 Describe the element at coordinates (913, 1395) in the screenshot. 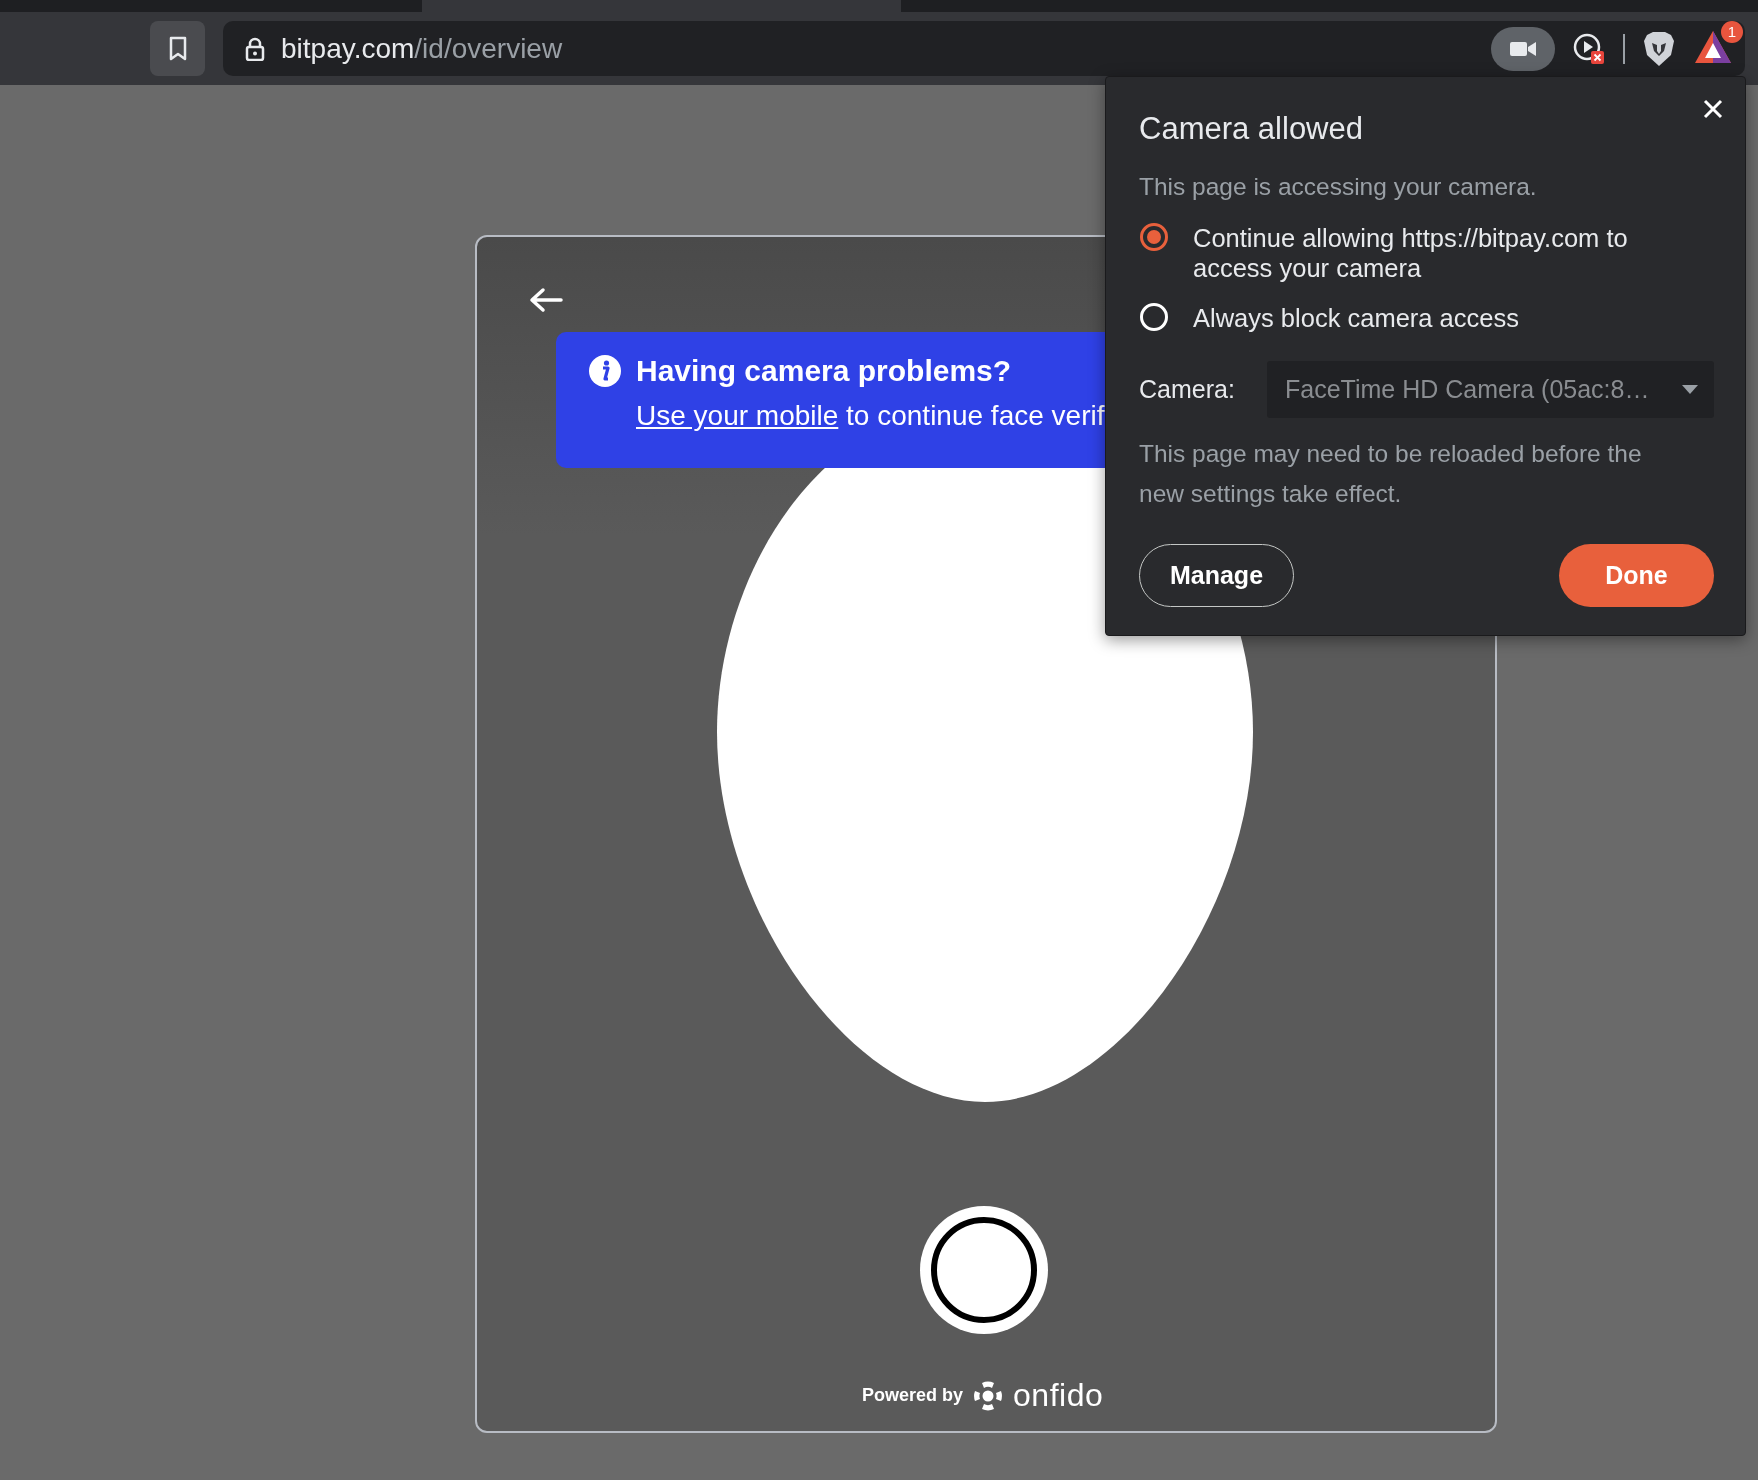

I see `powered-by-text: Powered by` at that location.